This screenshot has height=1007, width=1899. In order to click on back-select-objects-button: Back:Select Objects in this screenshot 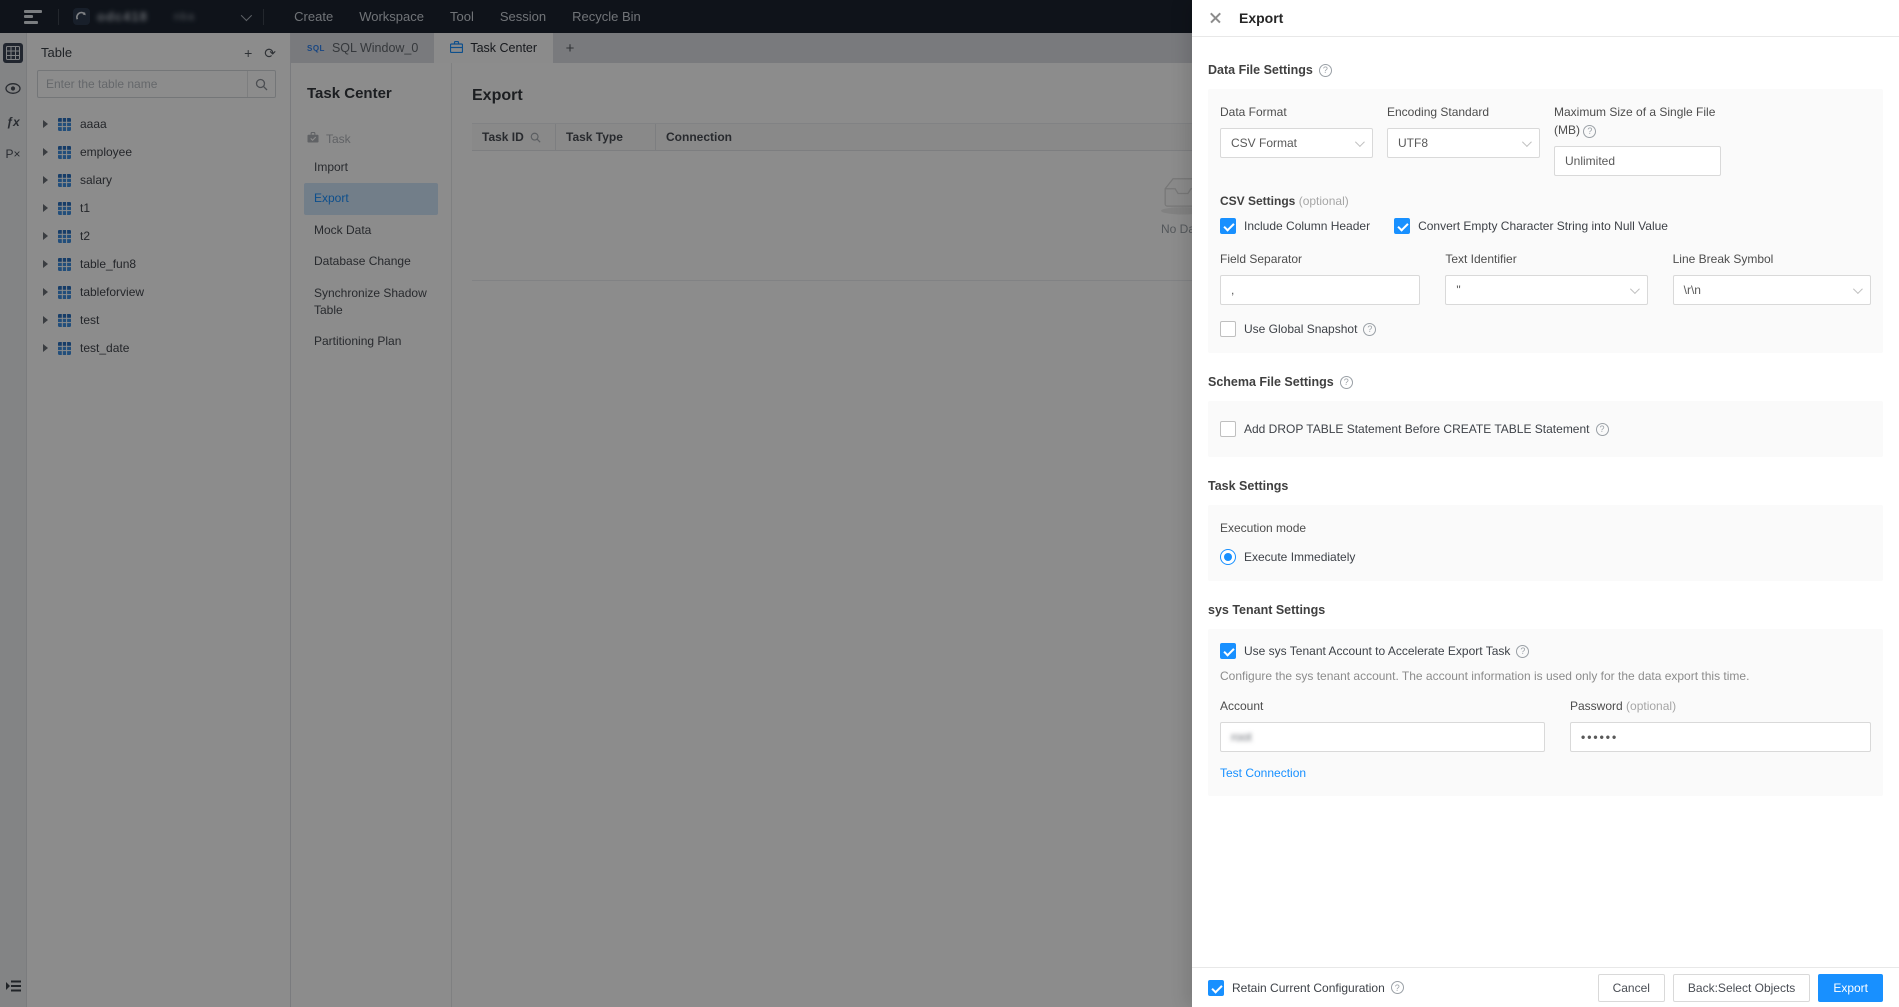, I will do `click(1741, 987)`.